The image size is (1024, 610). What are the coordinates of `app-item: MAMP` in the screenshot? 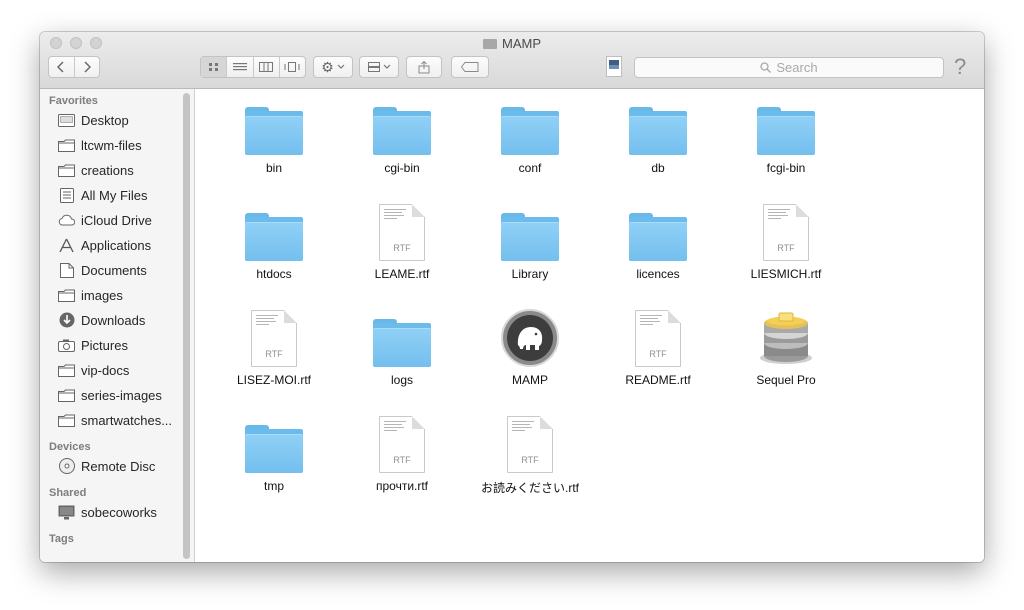 It's located at (530, 348).